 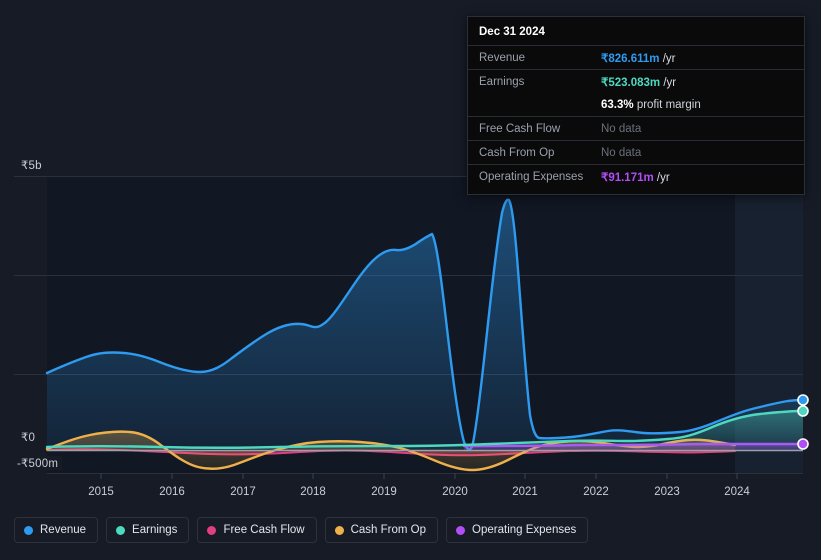 I want to click on tooltip-unit-profit-margin: profit margin, so click(x=668, y=104).